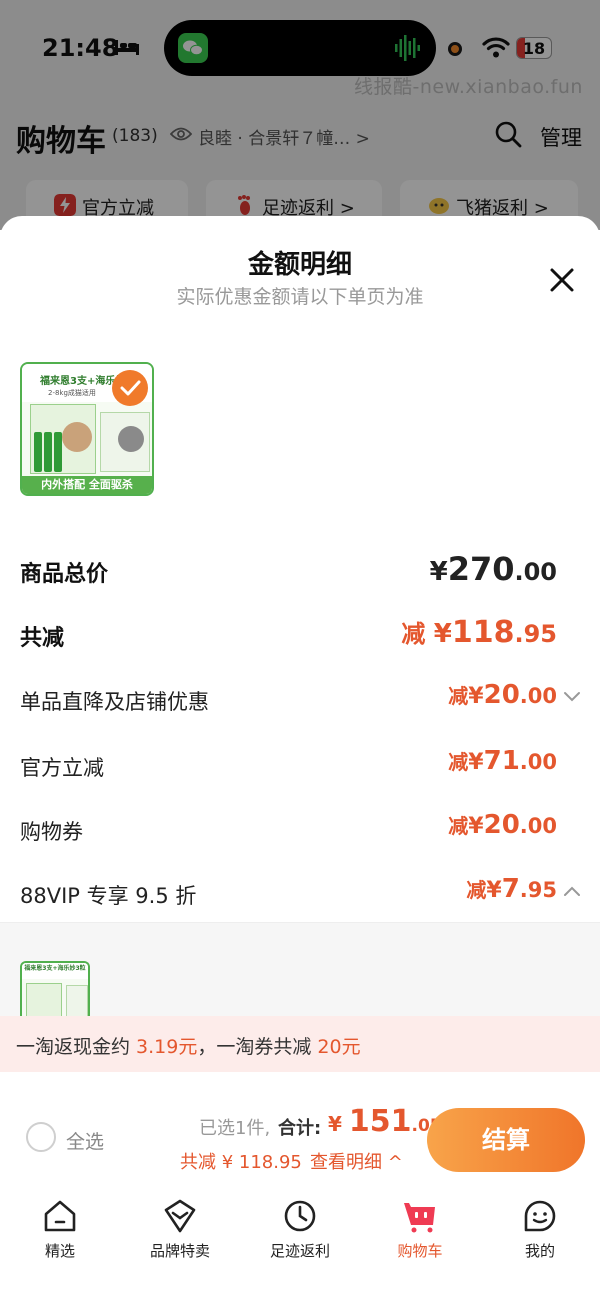 This screenshot has width=600, height=1304. I want to click on tab-profile: 我的, so click(540, 1233).